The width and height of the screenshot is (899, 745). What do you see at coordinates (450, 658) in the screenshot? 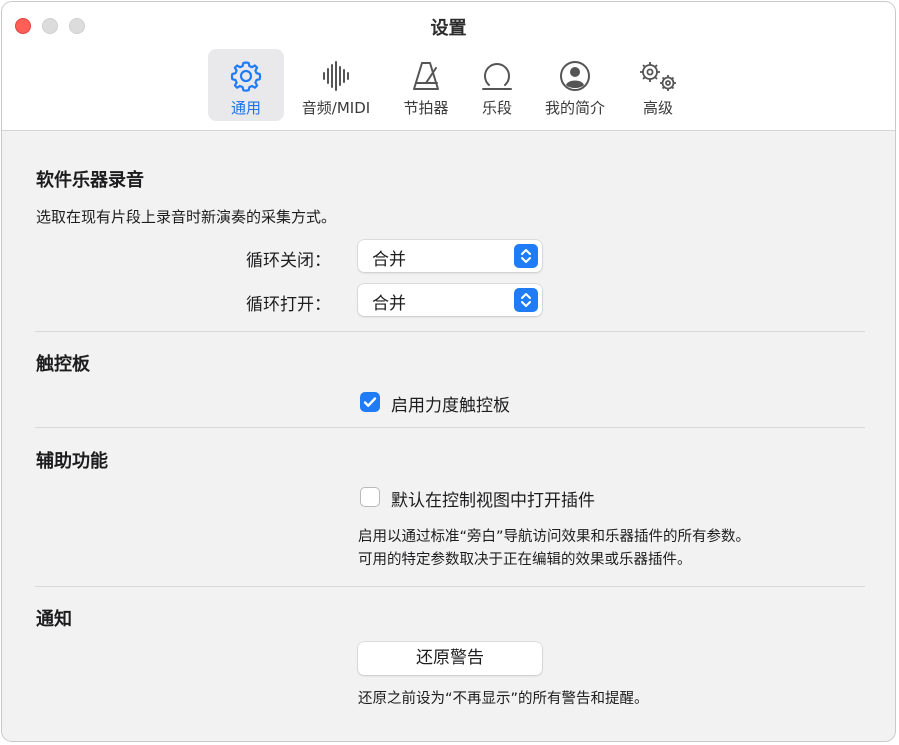
I see `reset-warnings-button: 还原警告` at bounding box center [450, 658].